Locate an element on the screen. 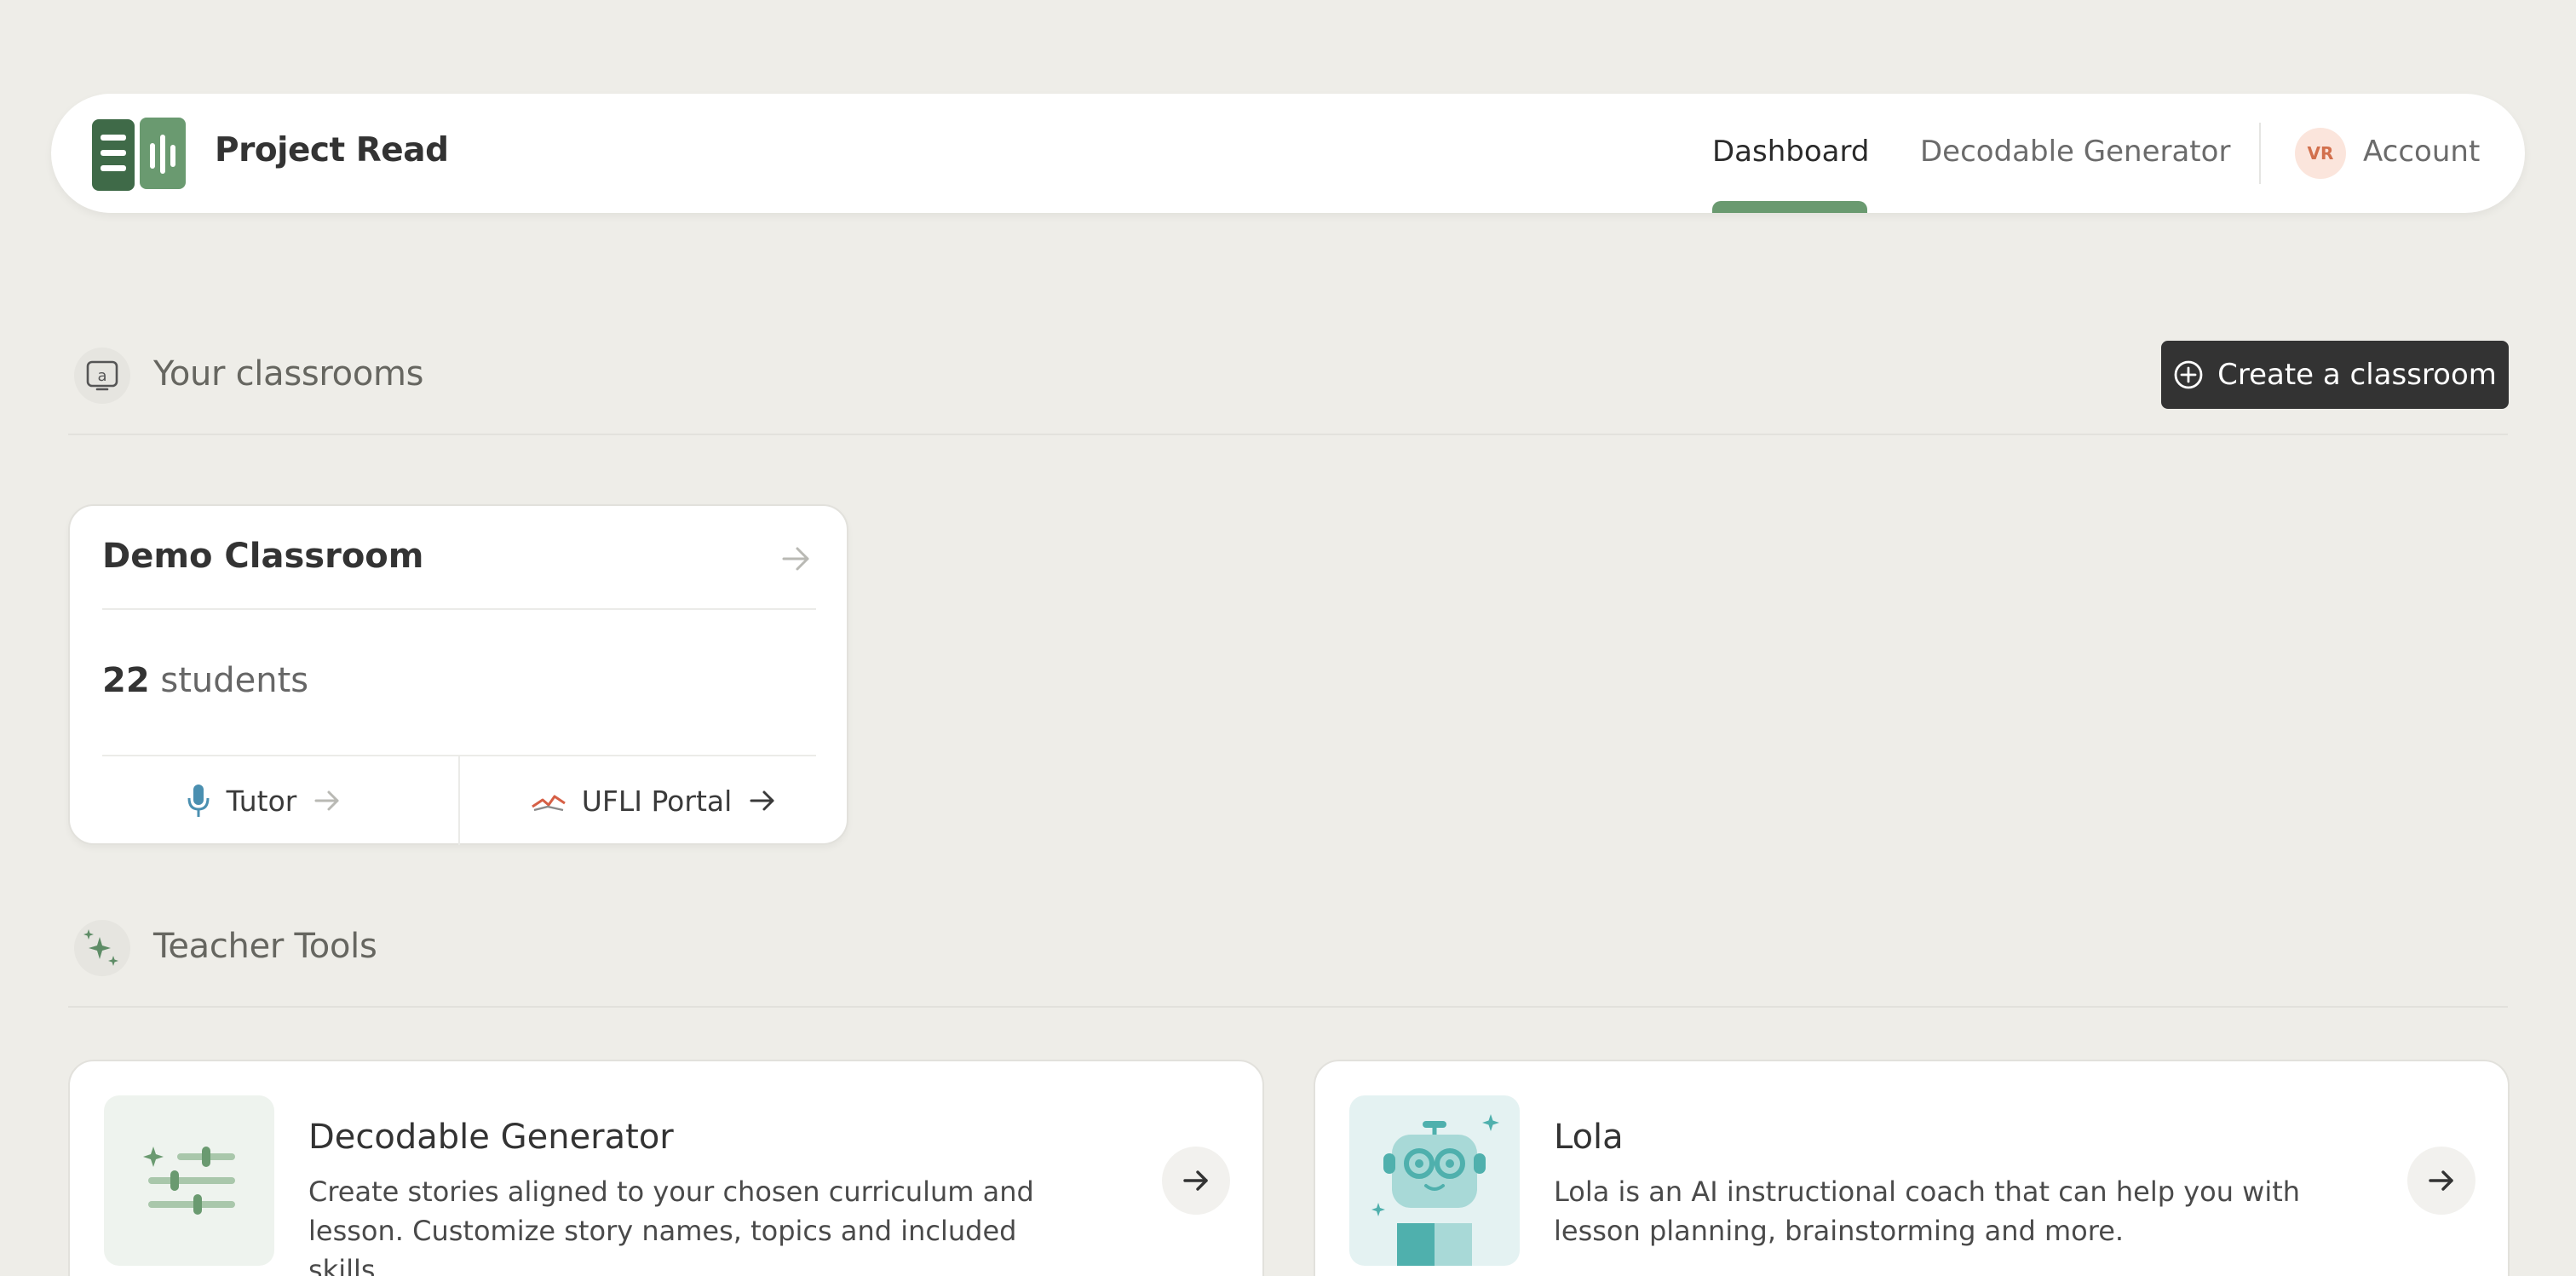 The height and width of the screenshot is (1276, 2576). ufli-portal-label: UFLI Portal is located at coordinates (657, 801).